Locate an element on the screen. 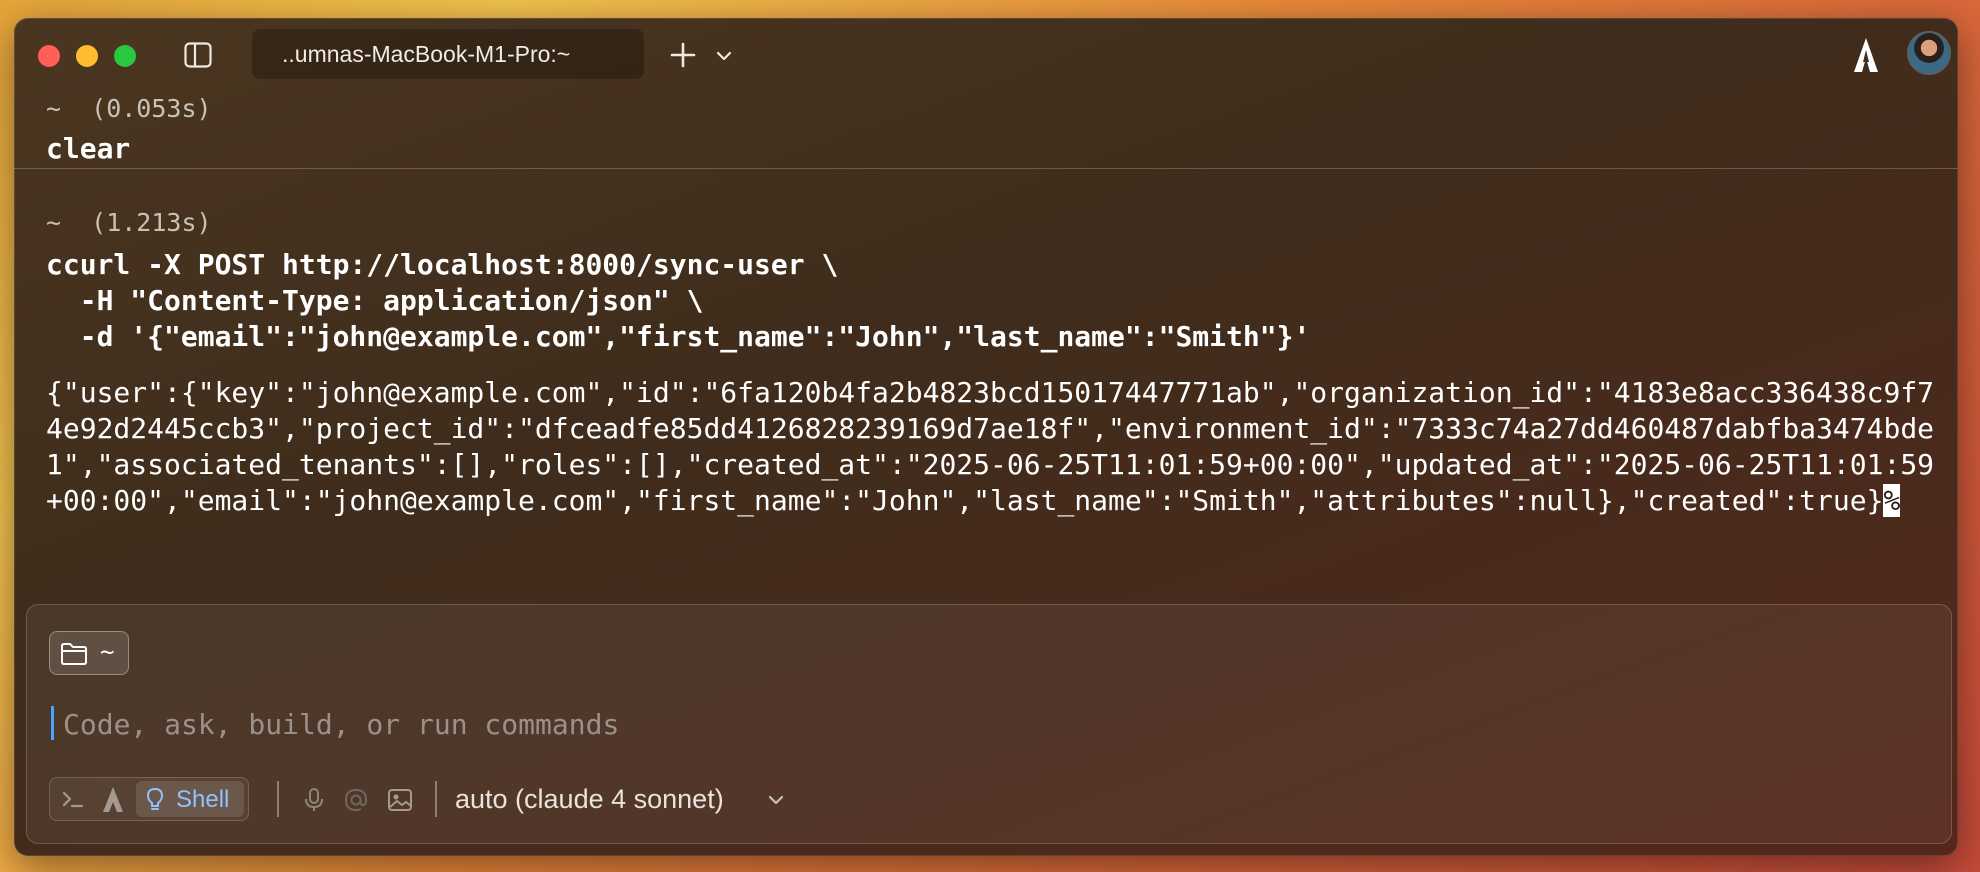  sidebar-toggle-icon is located at coordinates (198, 55).